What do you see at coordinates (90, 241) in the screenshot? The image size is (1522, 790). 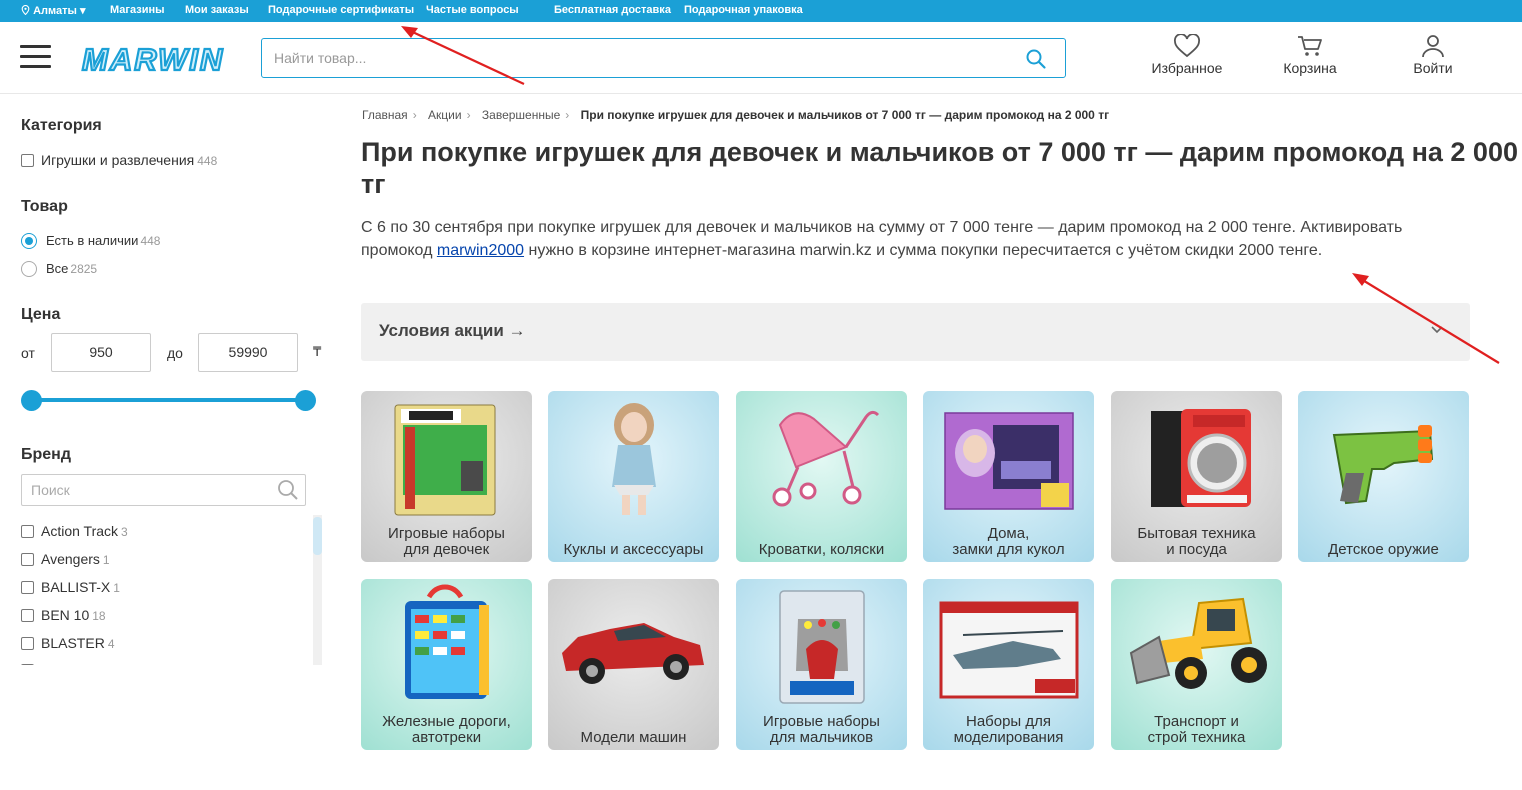 I see `filter-stock-available: Есть в наличии 448` at bounding box center [90, 241].